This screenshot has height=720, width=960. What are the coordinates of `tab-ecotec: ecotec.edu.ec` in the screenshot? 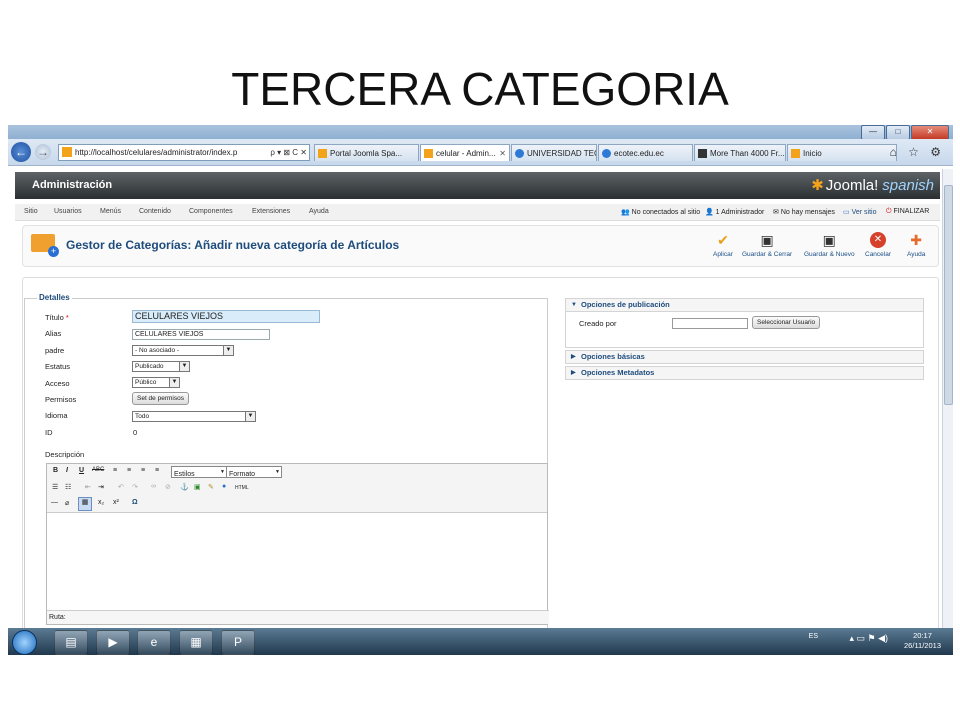 It's located at (645, 152).